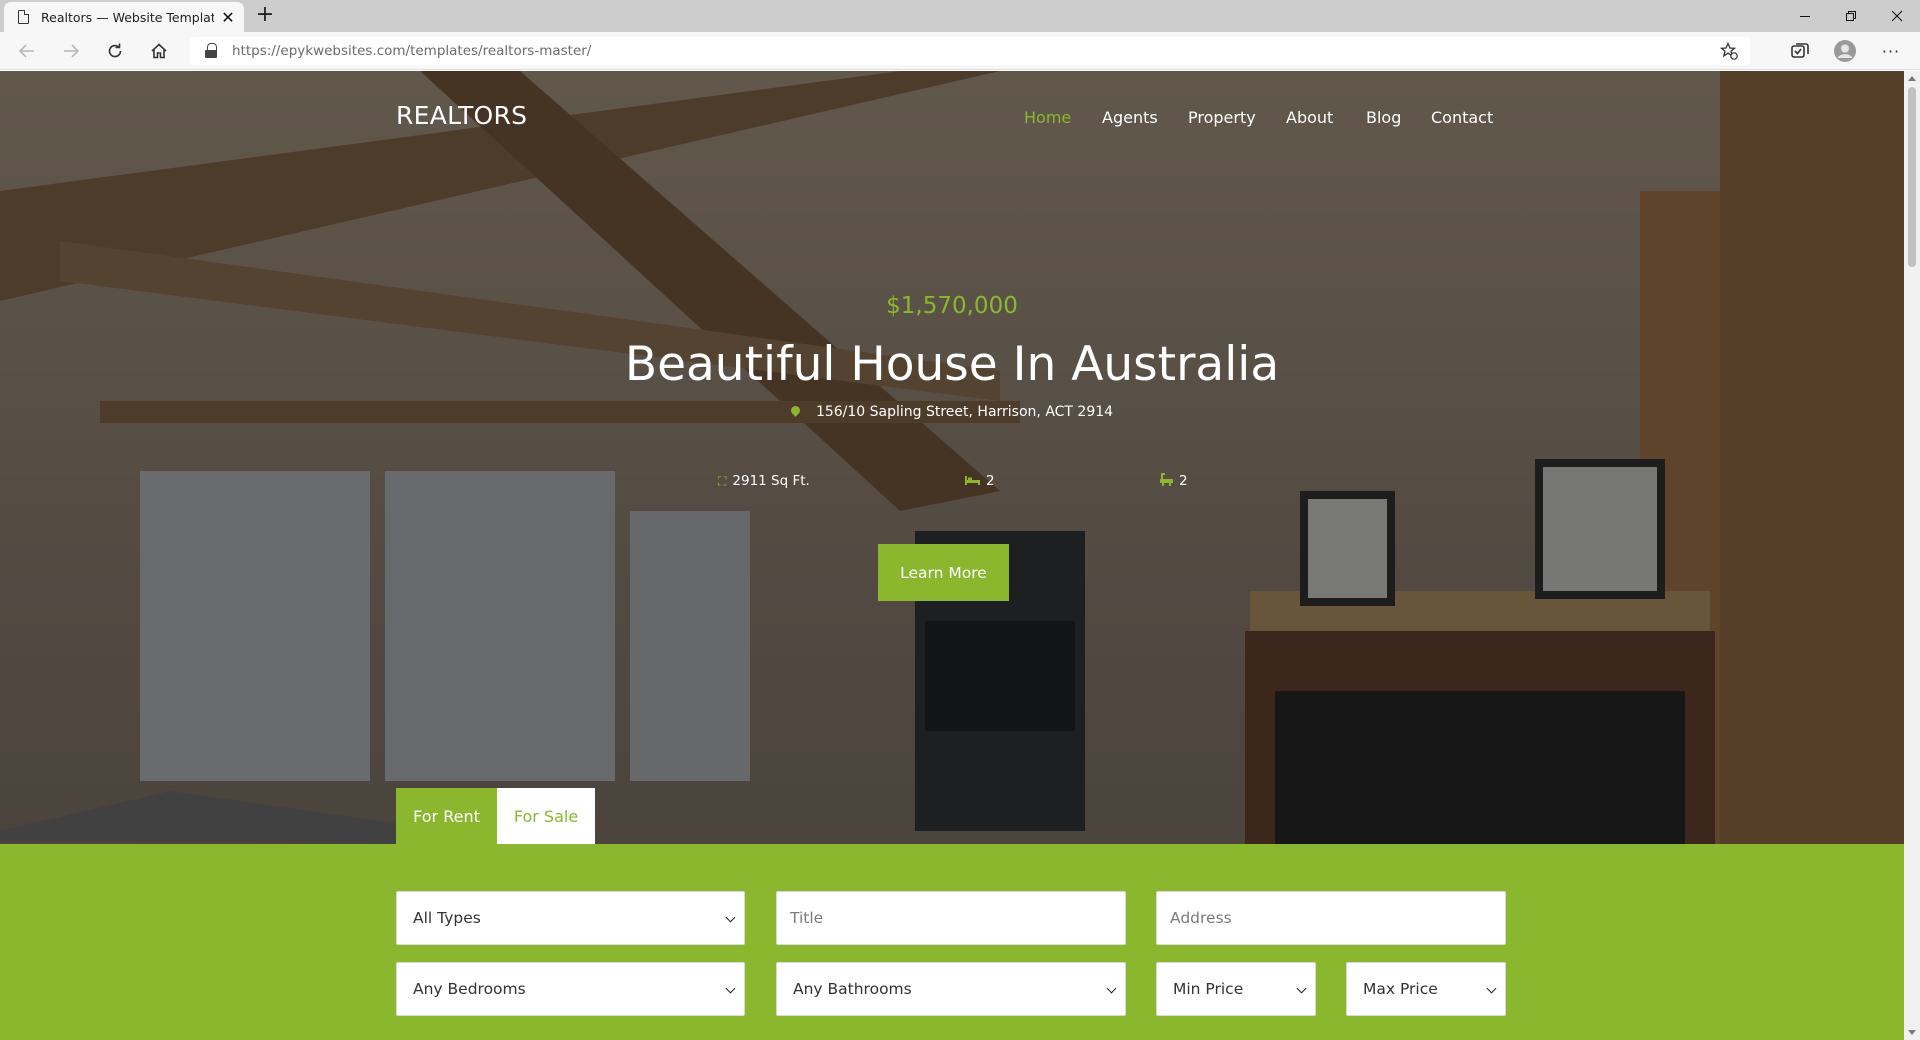 The width and height of the screenshot is (1920, 1040). What do you see at coordinates (1897, 16) in the screenshot?
I see `window-close-icon` at bounding box center [1897, 16].